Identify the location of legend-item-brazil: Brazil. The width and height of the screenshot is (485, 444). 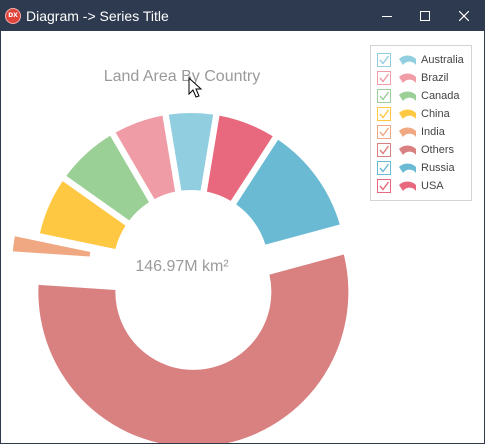
(421, 79).